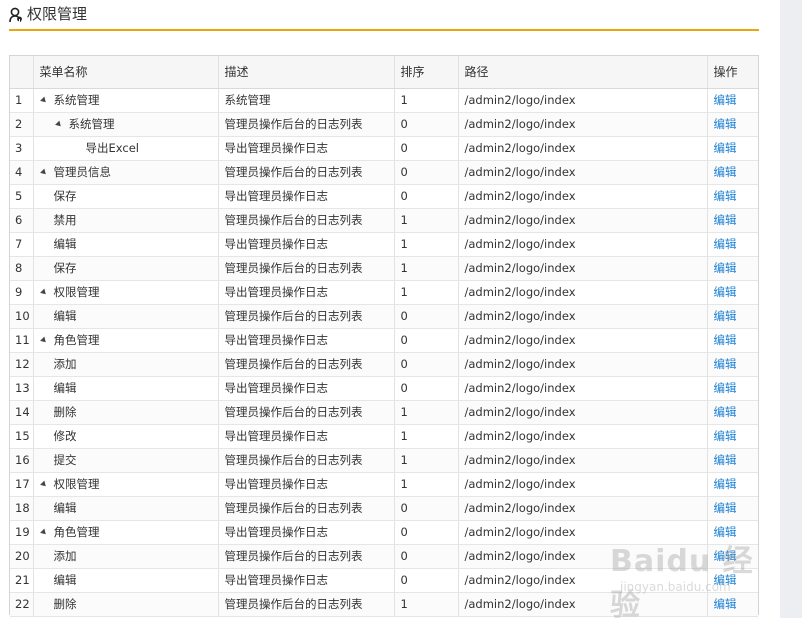 The image size is (802, 618). I want to click on row-number: 11, so click(22, 340).